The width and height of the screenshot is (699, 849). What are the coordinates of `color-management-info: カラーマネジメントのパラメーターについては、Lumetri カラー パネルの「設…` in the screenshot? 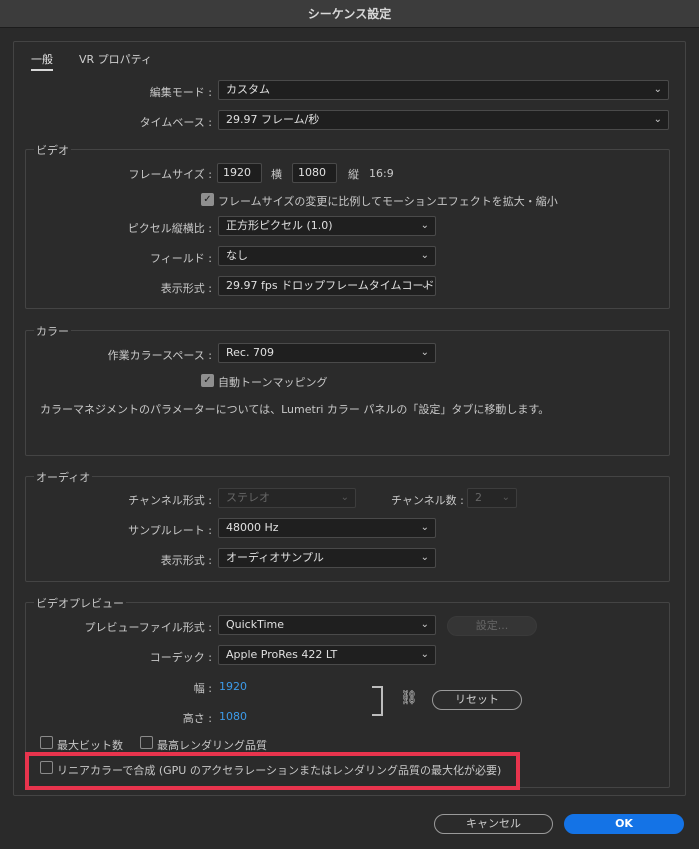 It's located at (295, 409).